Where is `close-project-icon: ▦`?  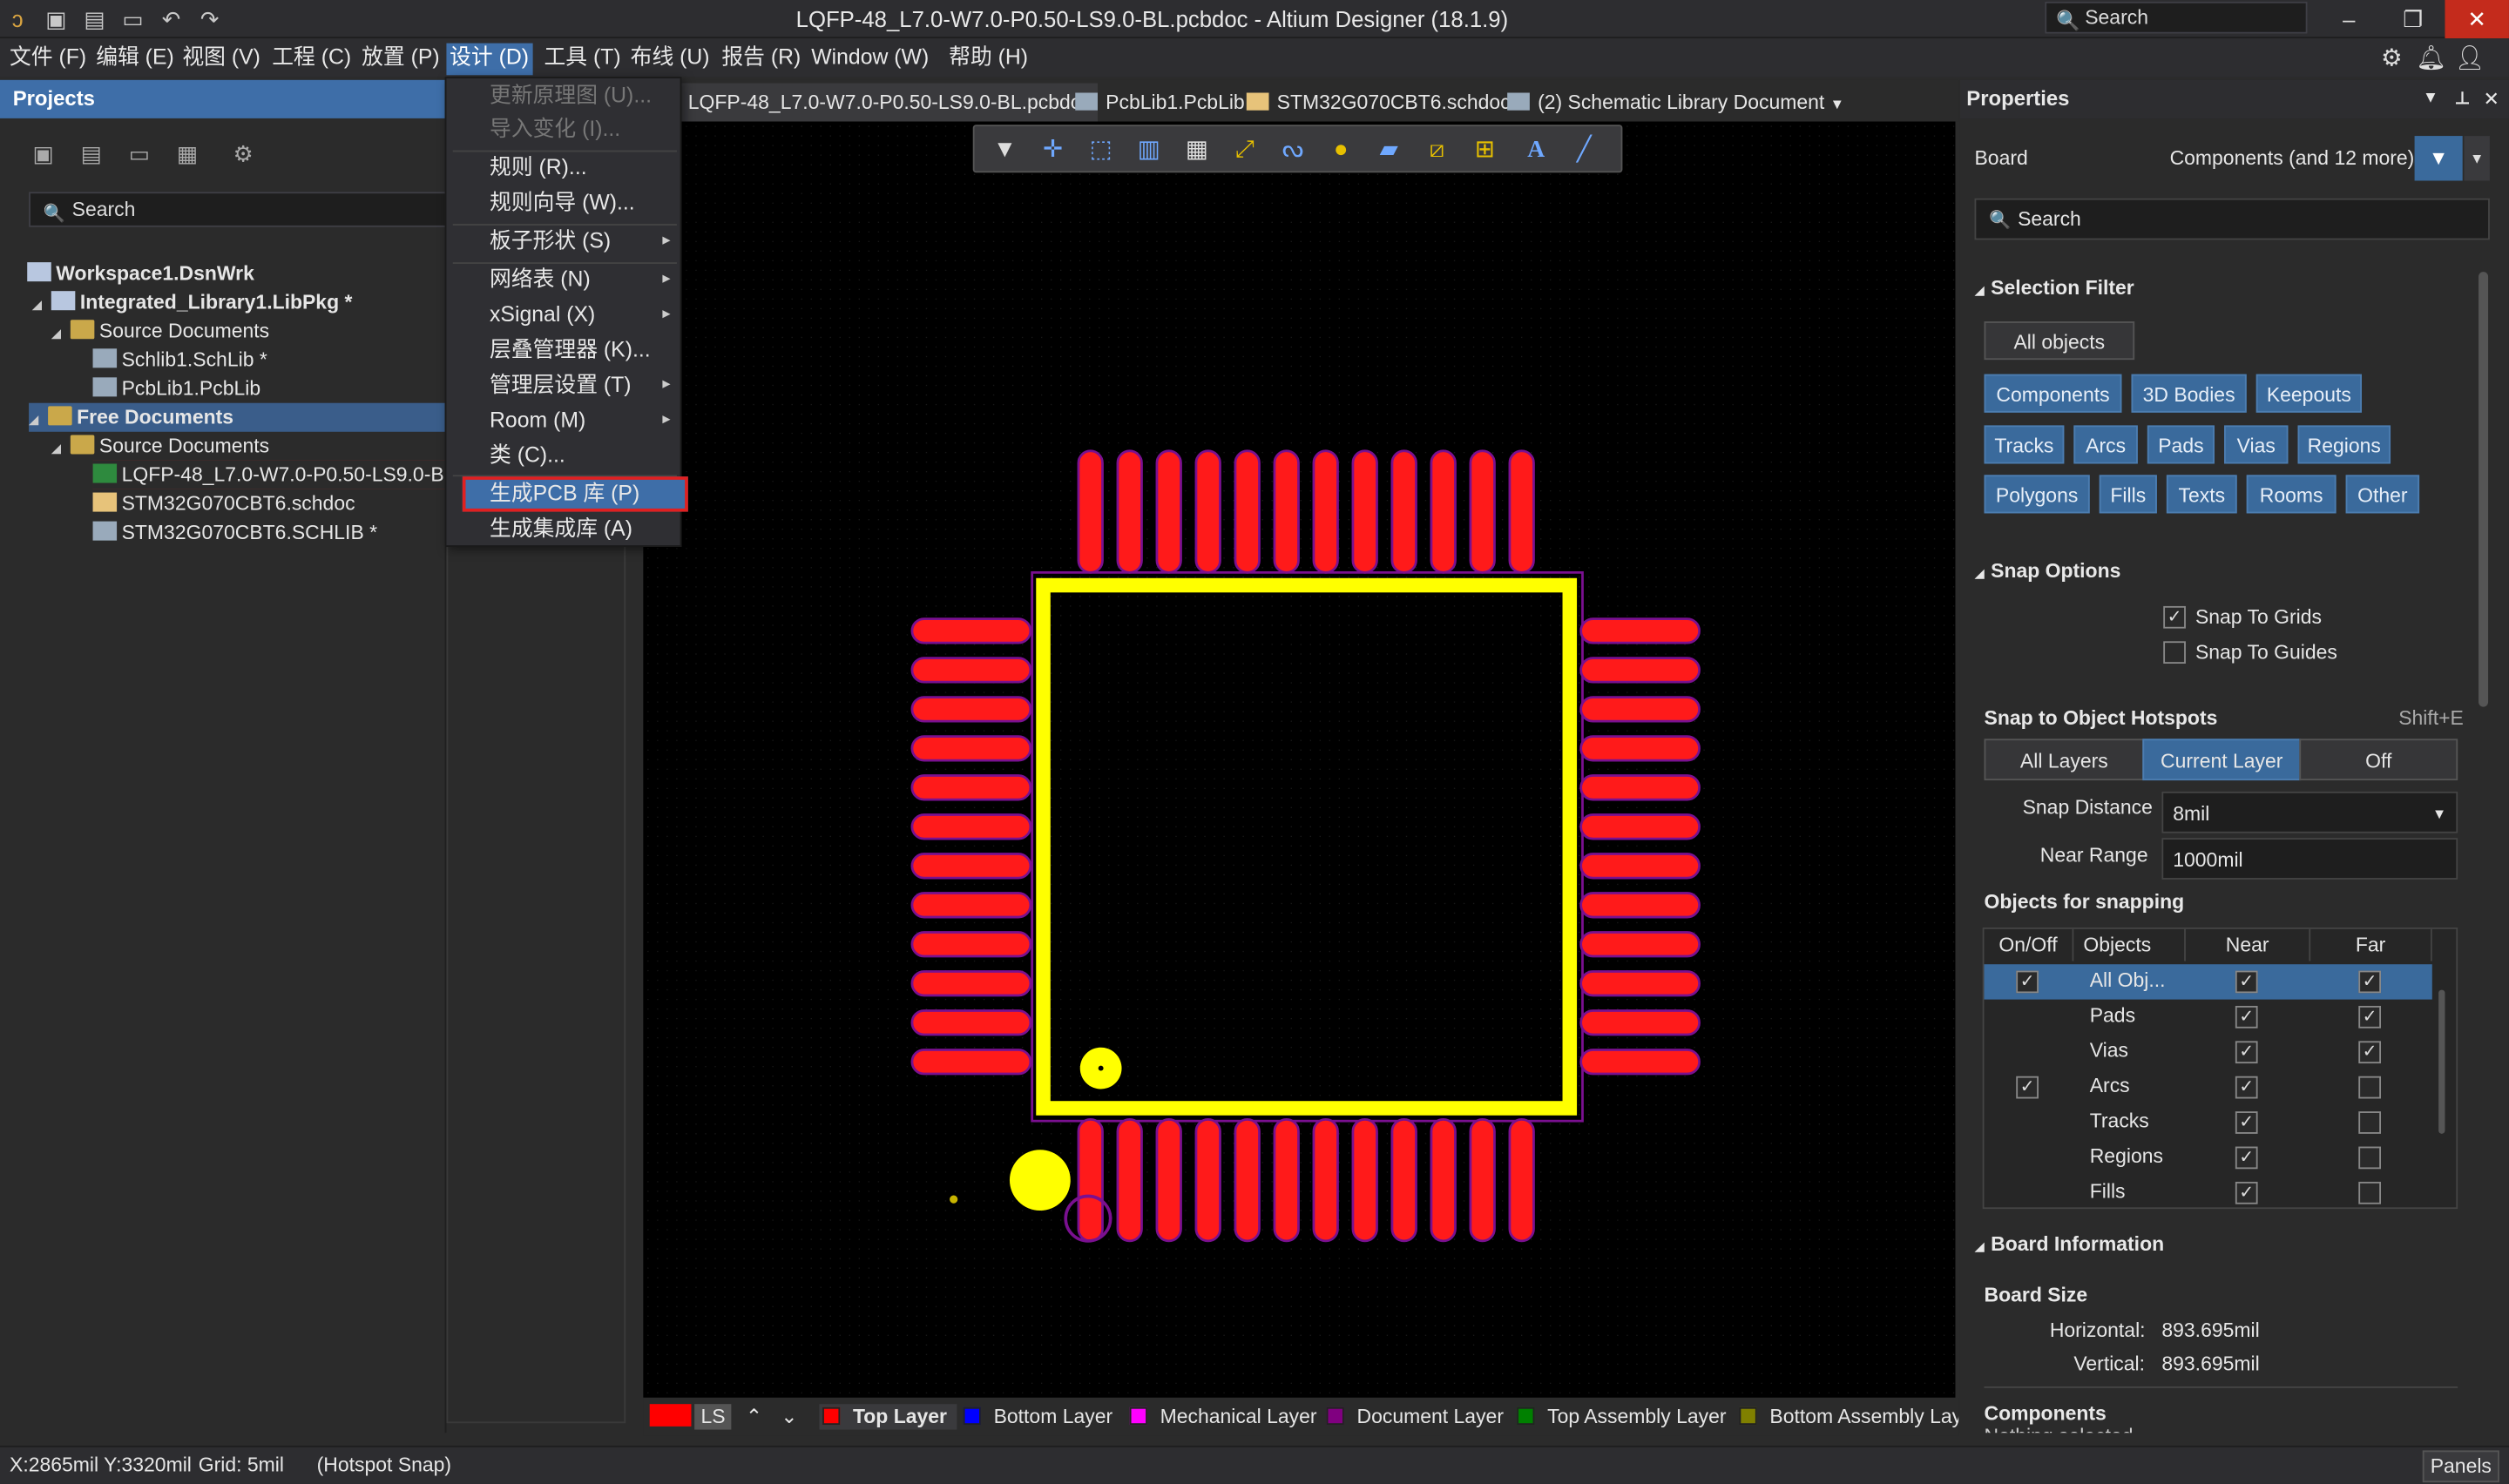
close-project-icon: ▦ is located at coordinates (188, 157).